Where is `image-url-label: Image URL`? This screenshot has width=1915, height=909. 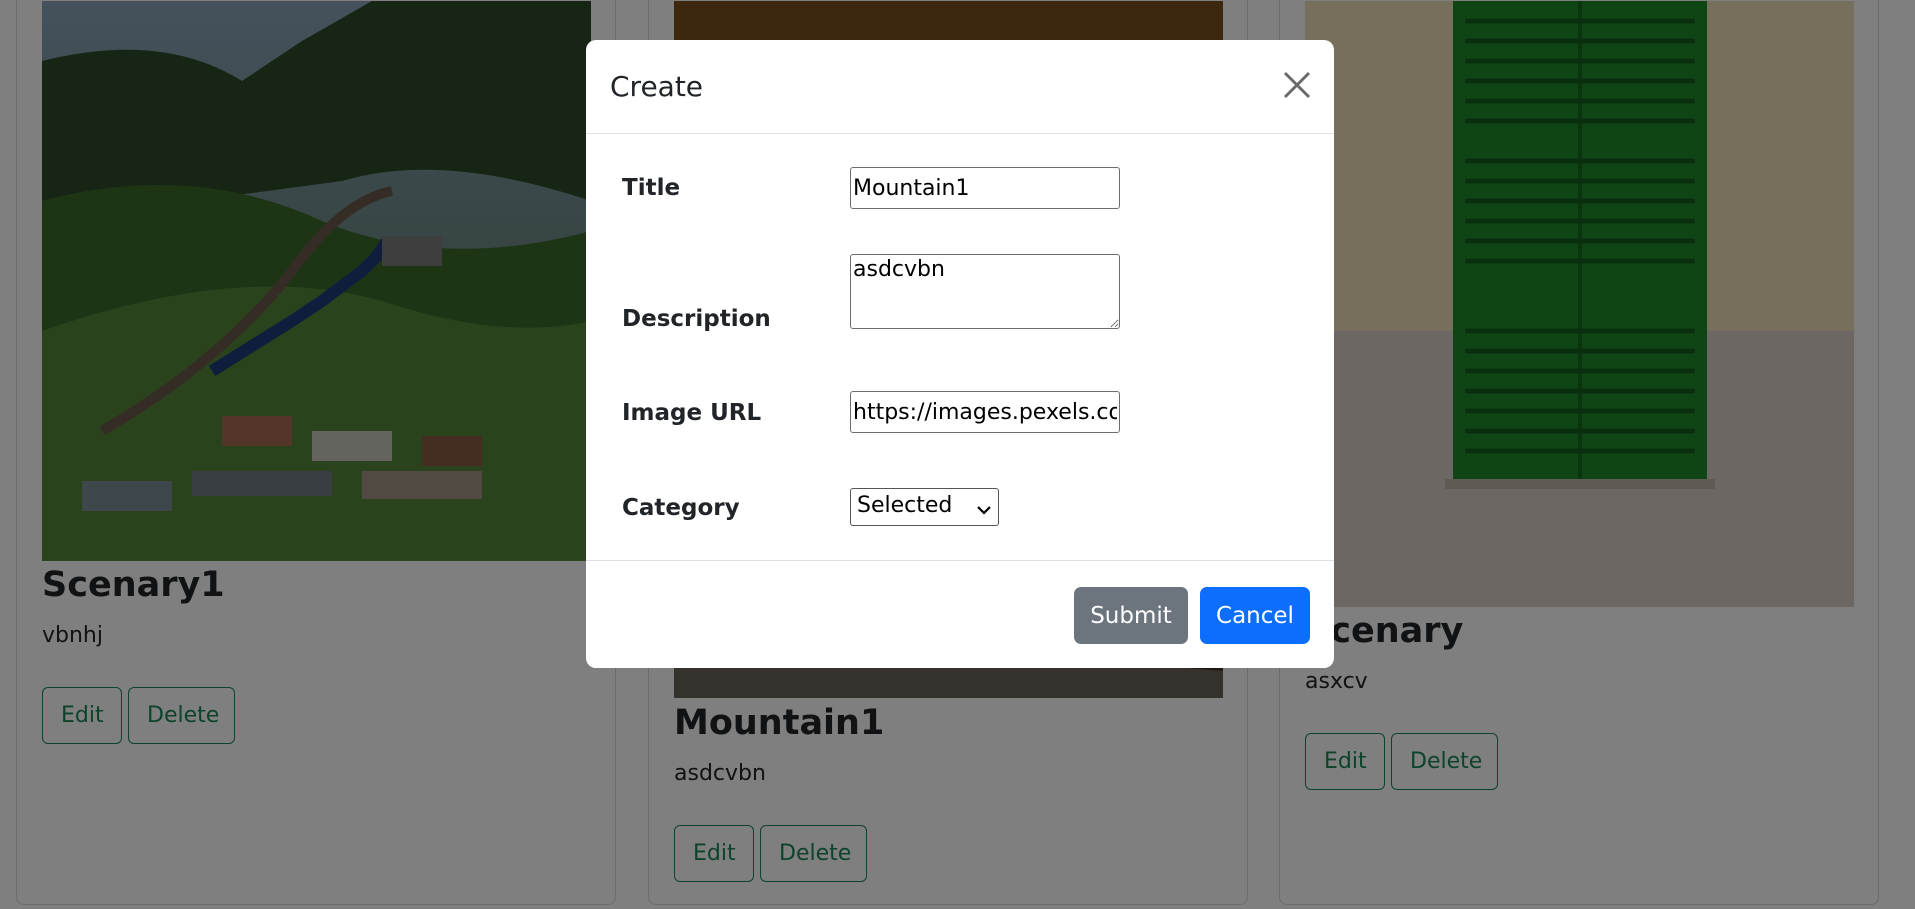 image-url-label: Image URL is located at coordinates (692, 413).